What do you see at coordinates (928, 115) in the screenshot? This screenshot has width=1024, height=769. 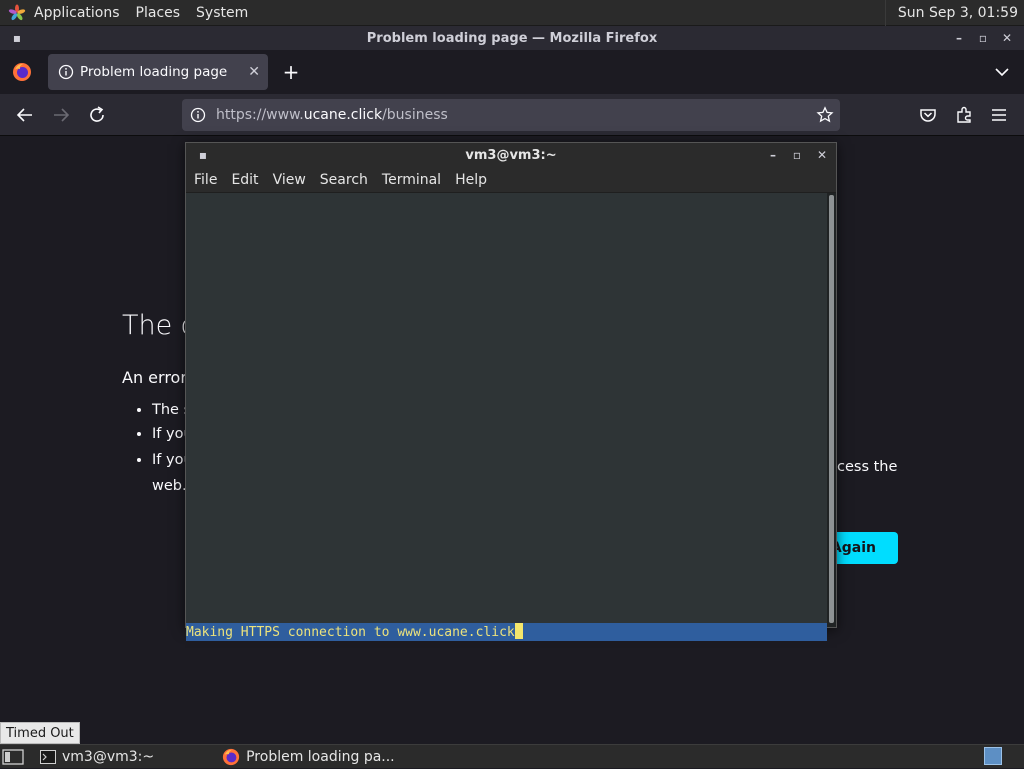 I see `pocket-icon` at bounding box center [928, 115].